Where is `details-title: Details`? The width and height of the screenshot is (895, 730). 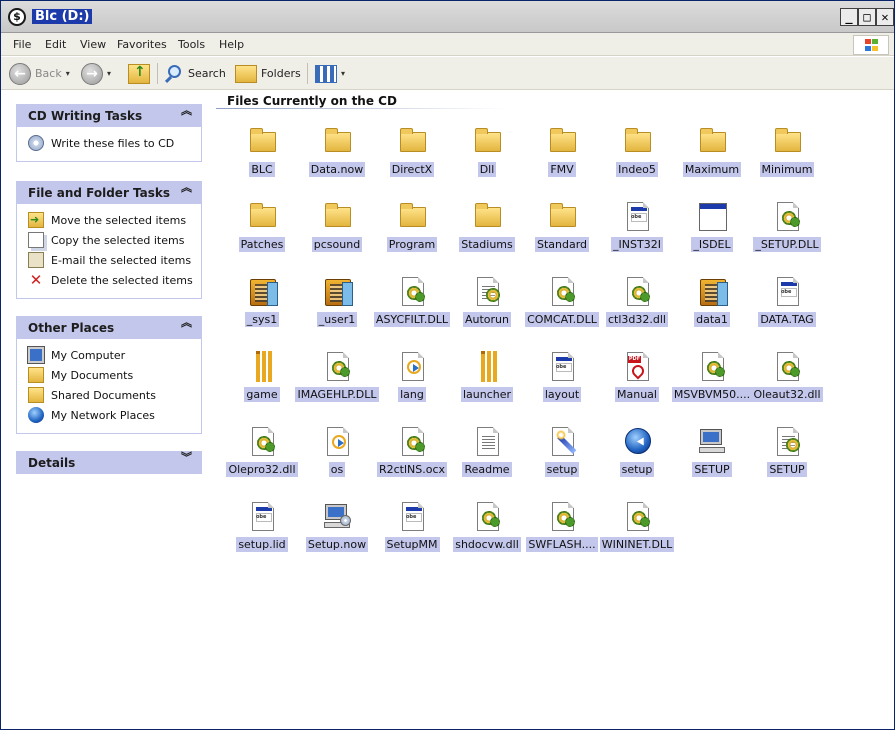 details-title: Details is located at coordinates (52, 463).